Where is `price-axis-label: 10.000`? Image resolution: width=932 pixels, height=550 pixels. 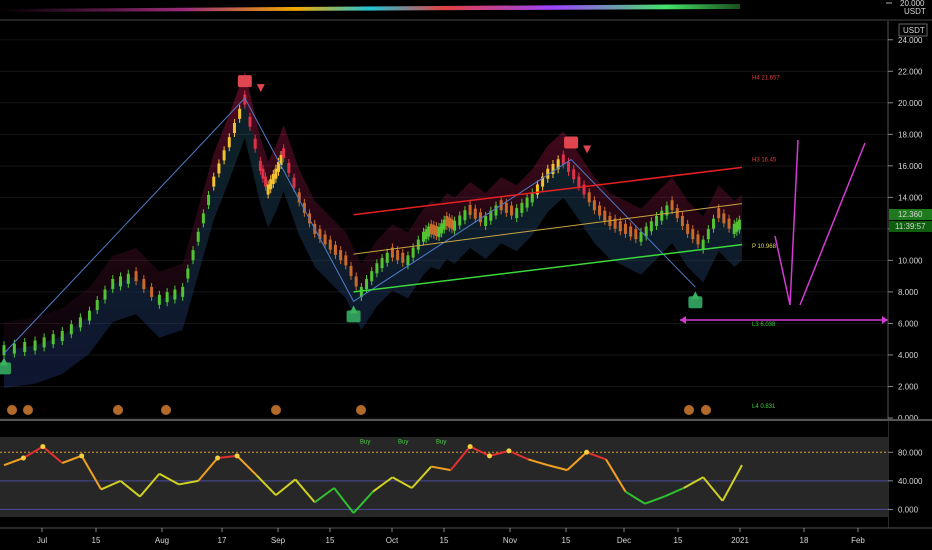 price-axis-label: 10.000 is located at coordinates (910, 260).